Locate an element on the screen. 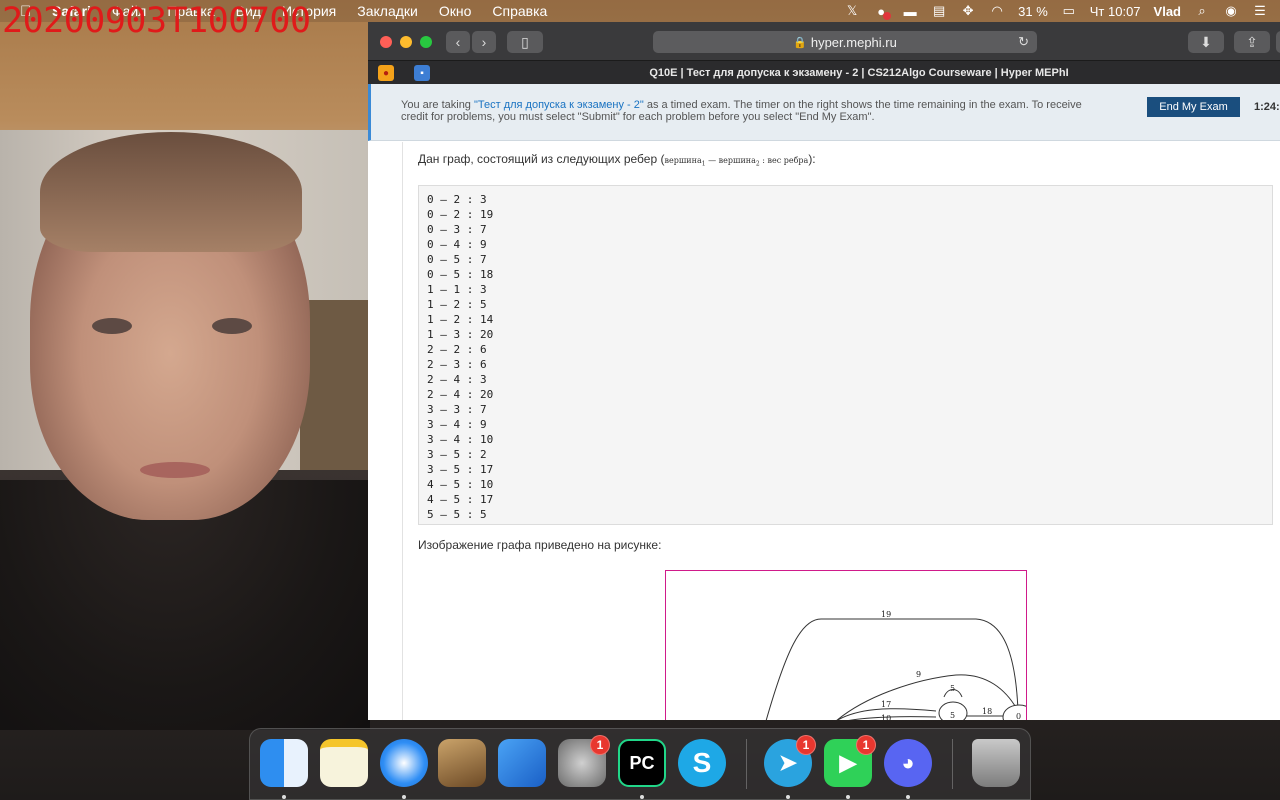 The width and height of the screenshot is (1280, 800). safari-app-icon is located at coordinates (404, 763).